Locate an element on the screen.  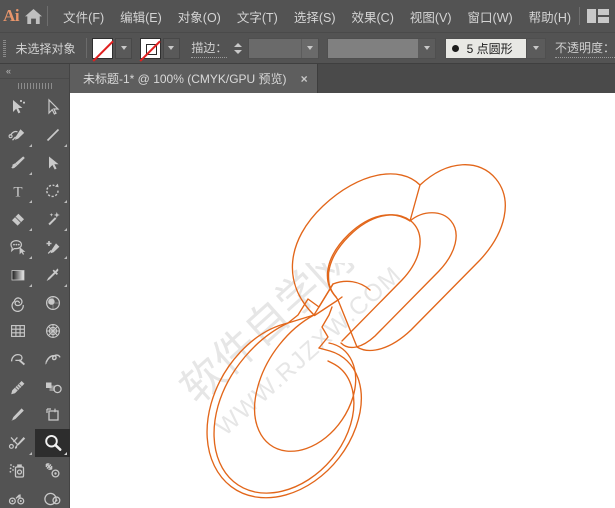
tool-paintbrush is located at coordinates (17, 163).